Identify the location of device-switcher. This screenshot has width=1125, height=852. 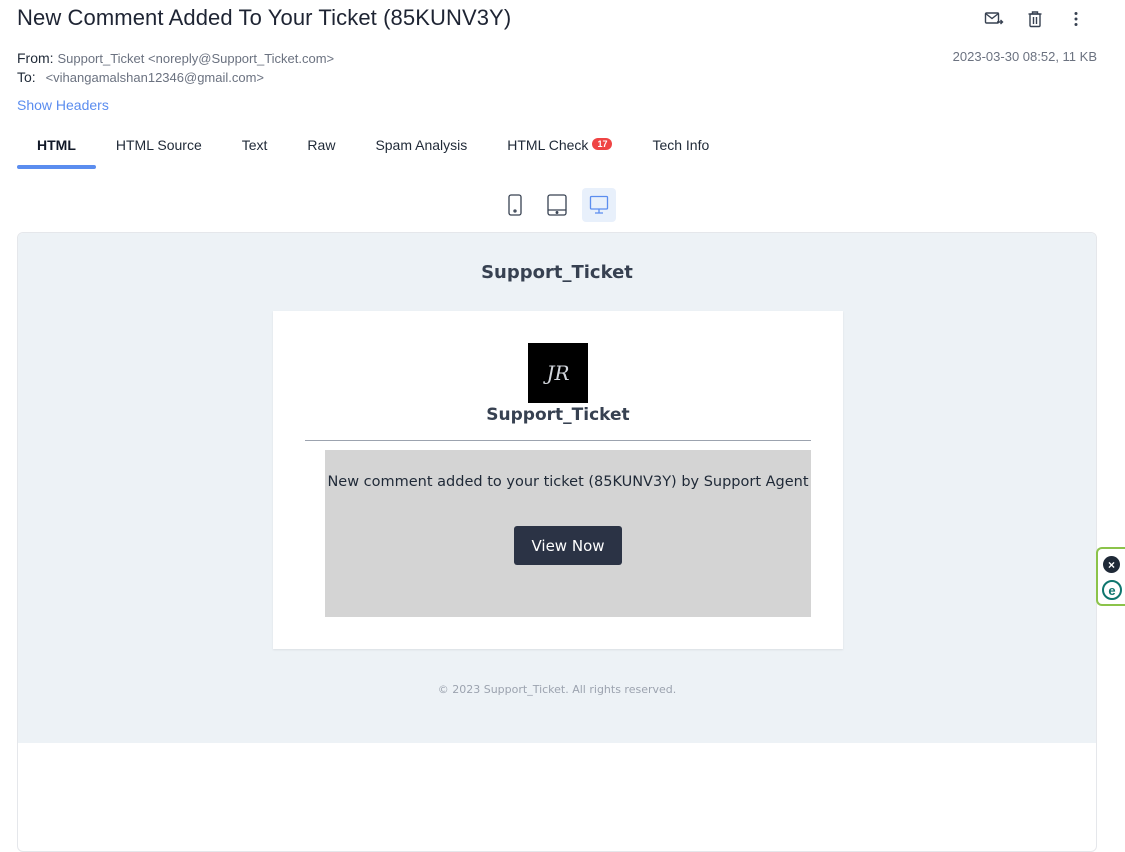
(557, 205).